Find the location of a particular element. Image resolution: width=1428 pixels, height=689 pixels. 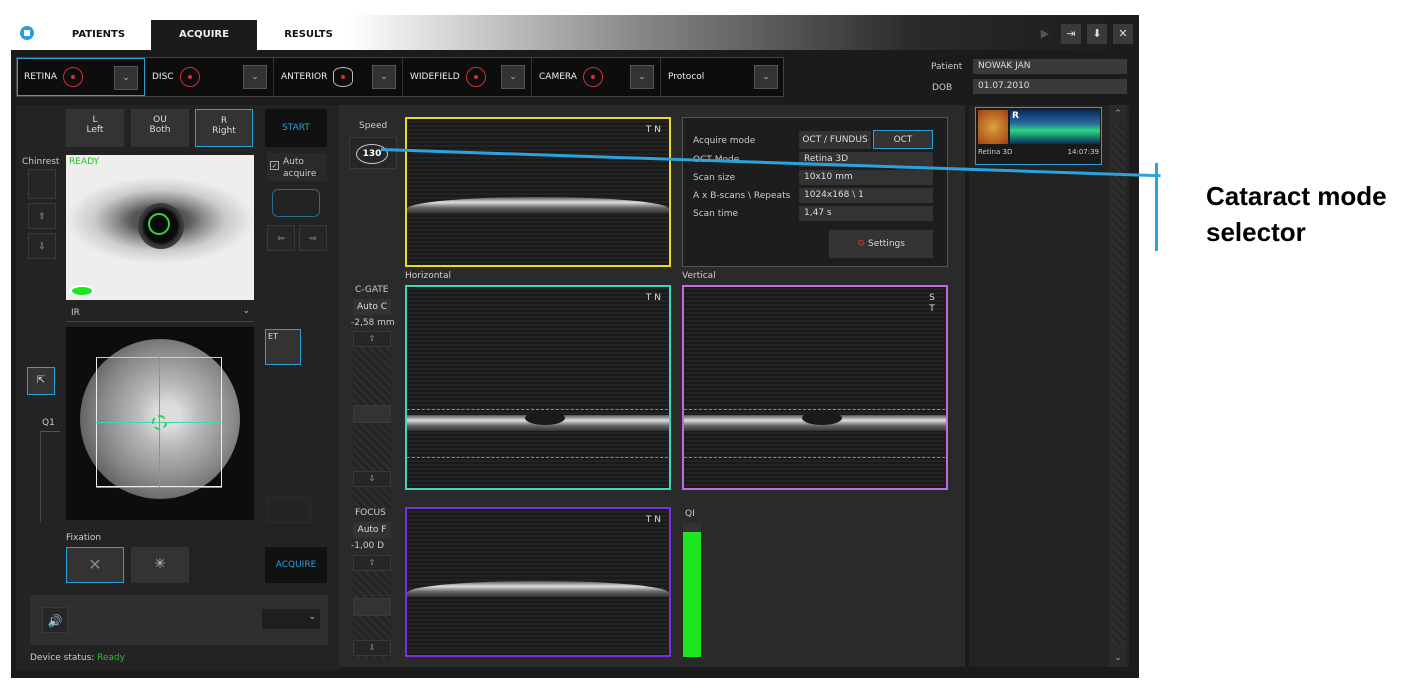

scrollbar-track is located at coordinates (1118, 385).